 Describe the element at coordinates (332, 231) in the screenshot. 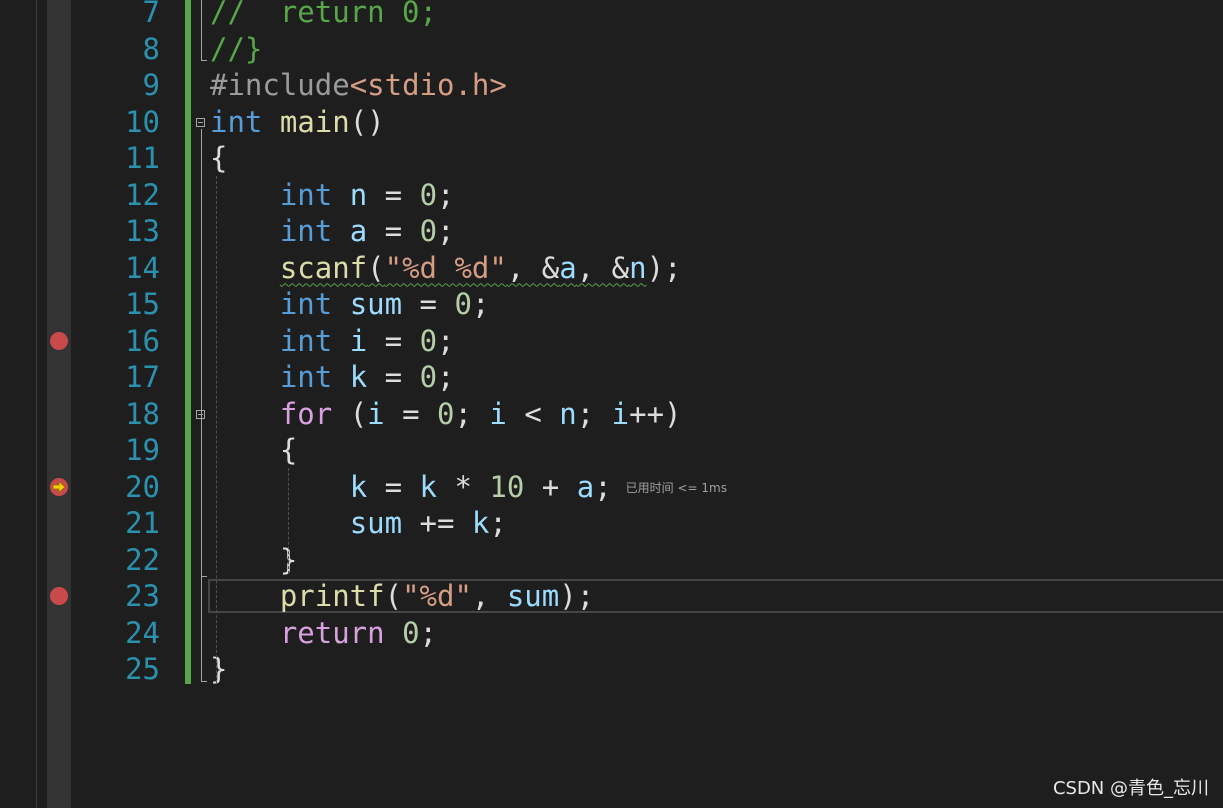

I see `line-text: int a = 0;` at that location.